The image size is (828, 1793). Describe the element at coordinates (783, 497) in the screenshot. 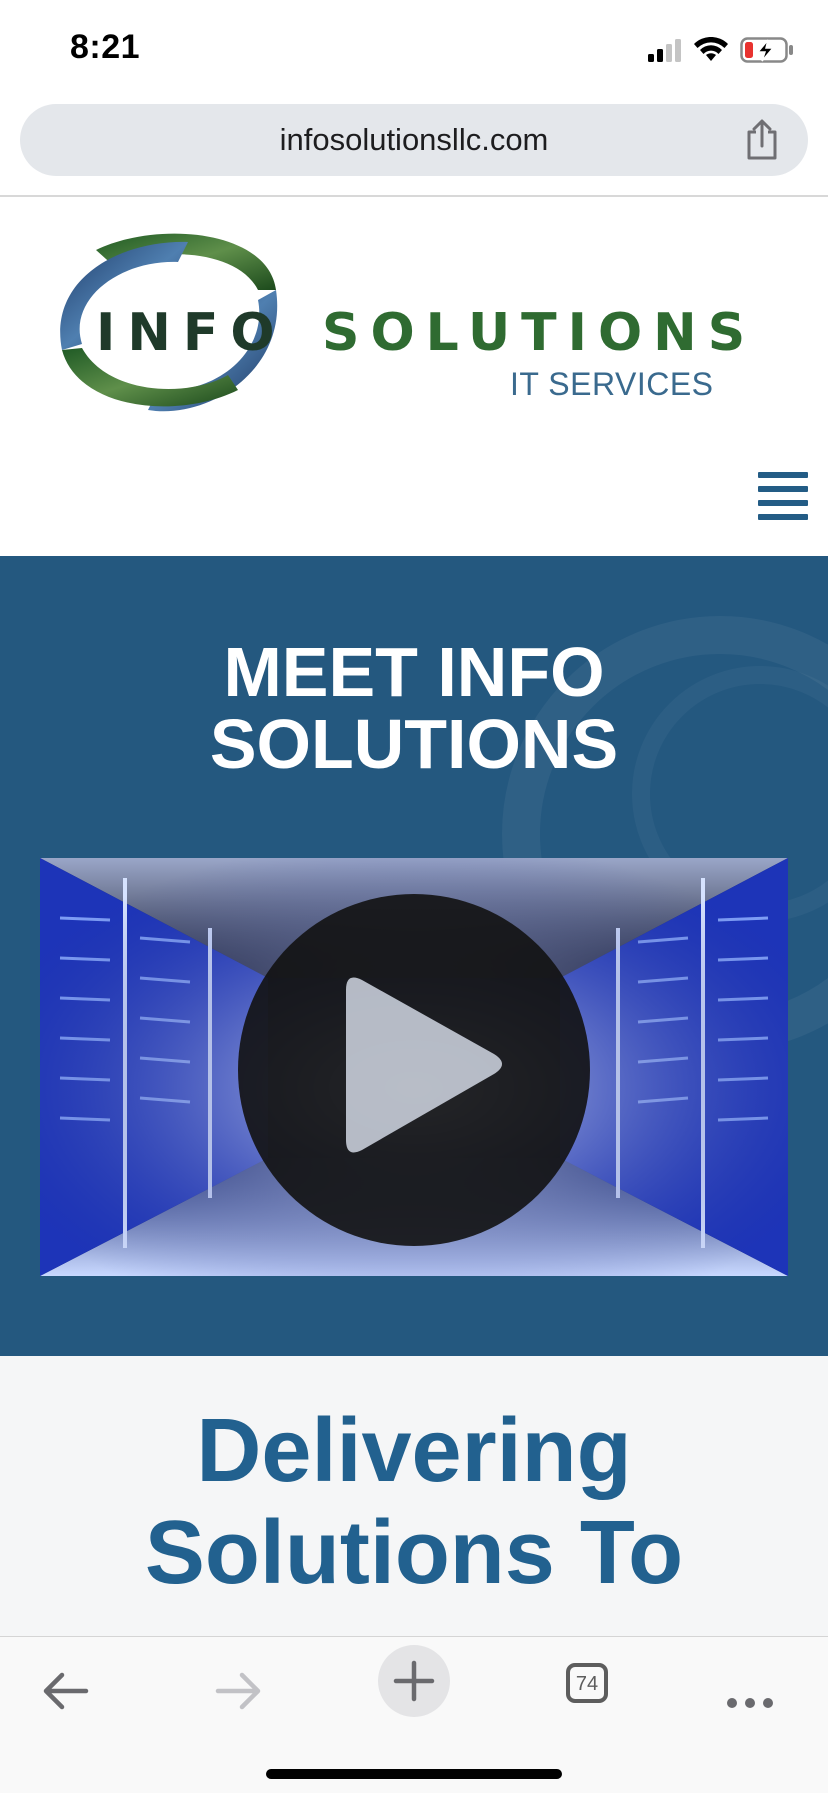

I see `menu-icon` at that location.